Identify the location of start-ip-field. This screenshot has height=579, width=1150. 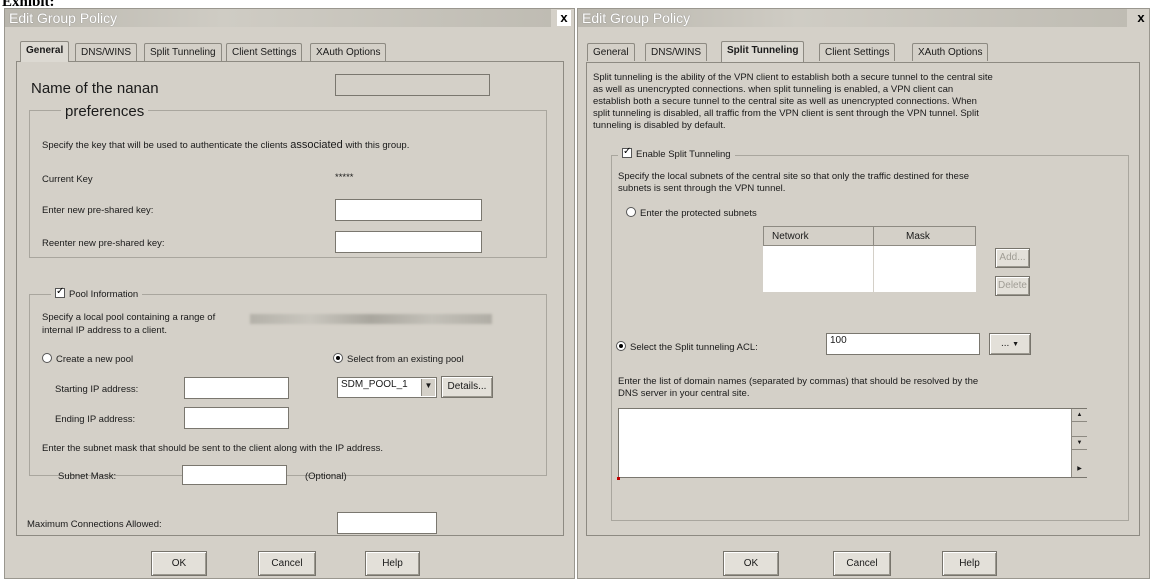
(236, 388).